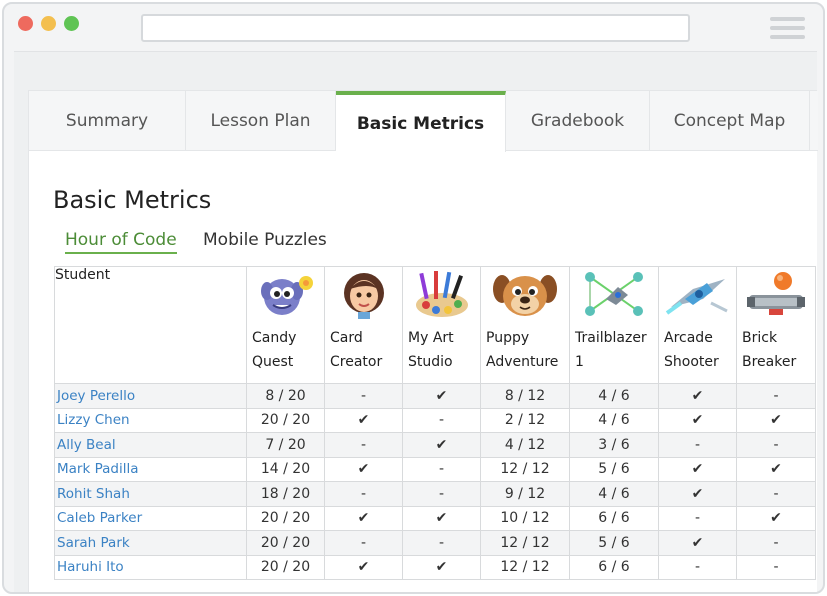 The width and height of the screenshot is (827, 596). Describe the element at coordinates (579, 362) in the screenshot. I see `column-label: 1` at that location.